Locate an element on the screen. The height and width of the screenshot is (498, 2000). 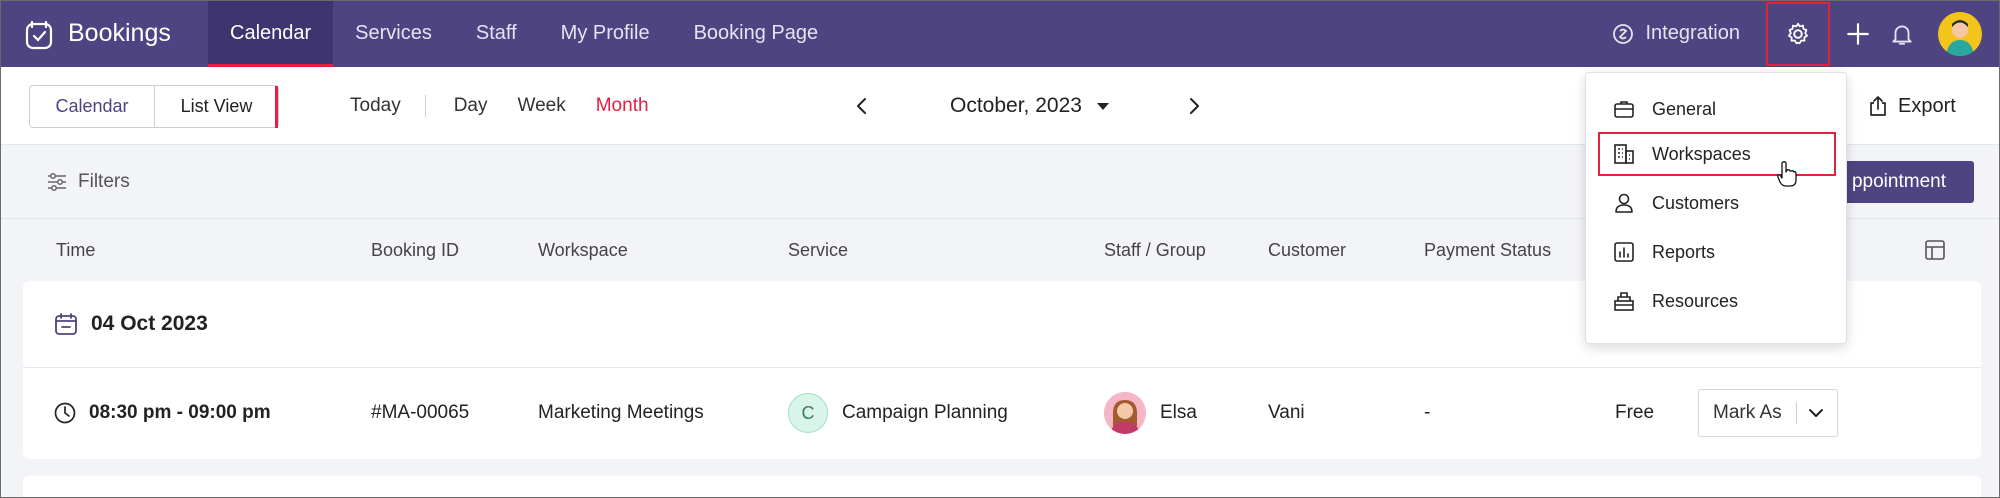
clock-icon is located at coordinates (65, 413).